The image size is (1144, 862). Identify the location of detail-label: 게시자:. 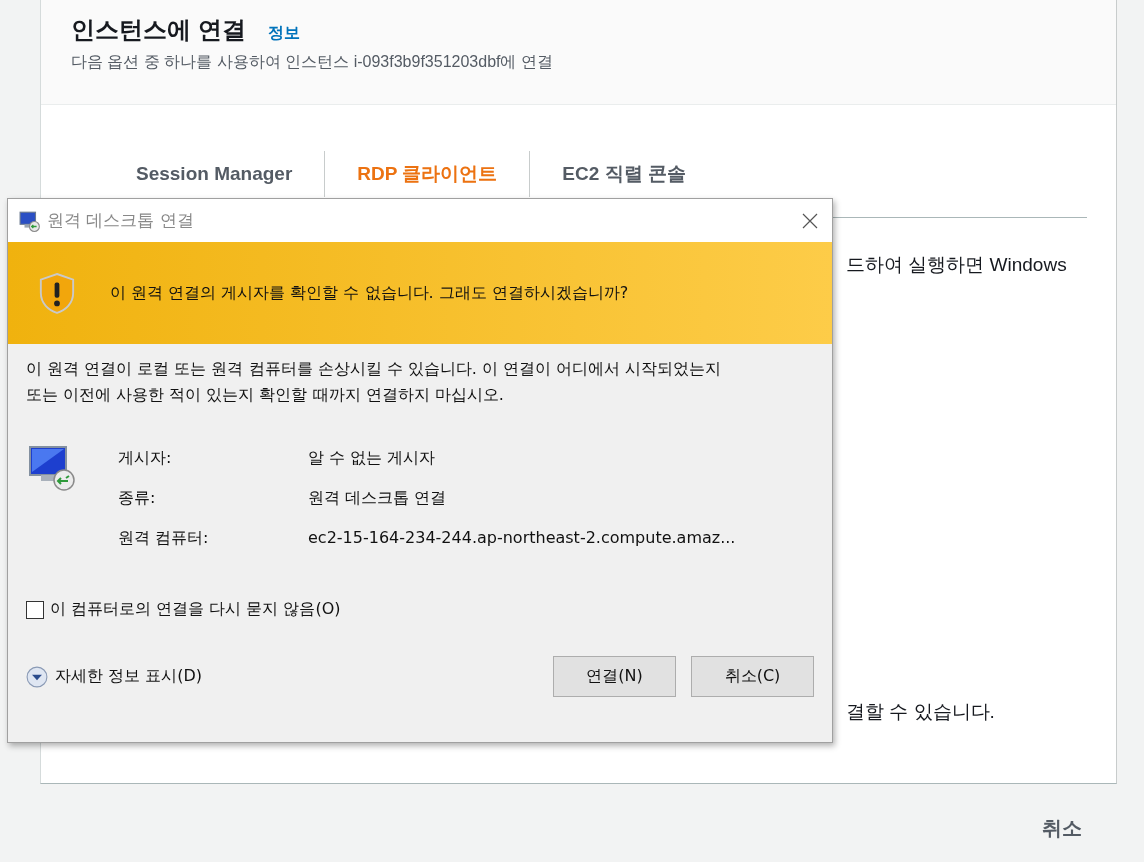
(145, 458).